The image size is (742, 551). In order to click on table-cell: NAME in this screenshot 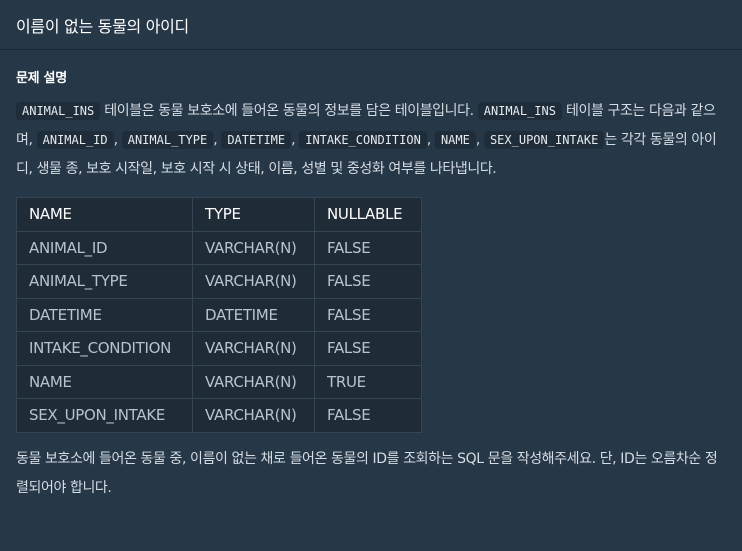, I will do `click(104, 381)`.